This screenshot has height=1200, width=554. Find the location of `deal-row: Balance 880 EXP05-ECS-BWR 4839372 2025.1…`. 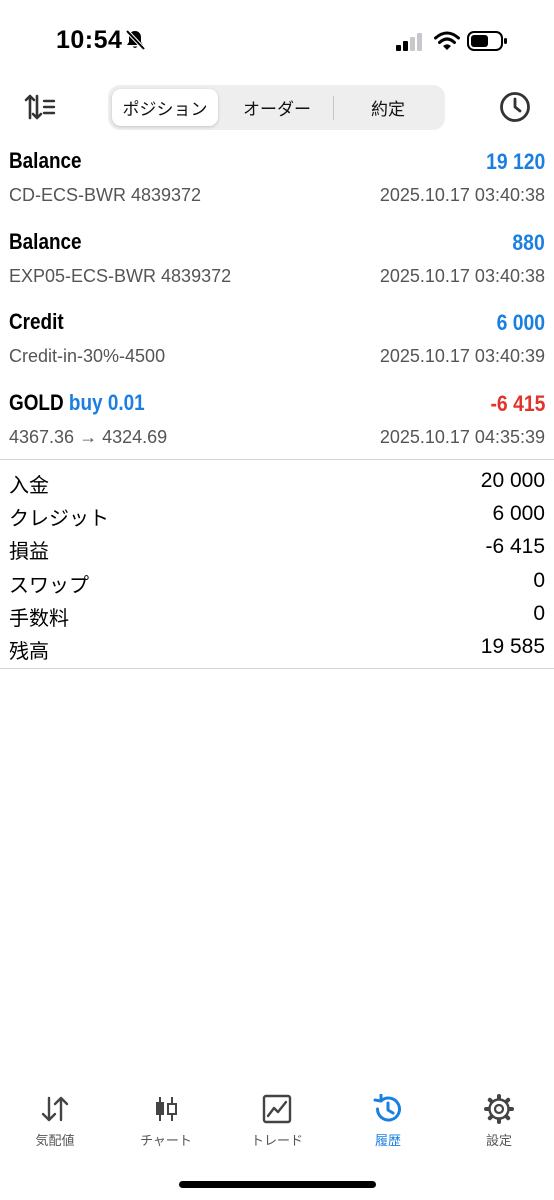

deal-row: Balance 880 EXP05-ECS-BWR 4839372 2025.1… is located at coordinates (277, 263).